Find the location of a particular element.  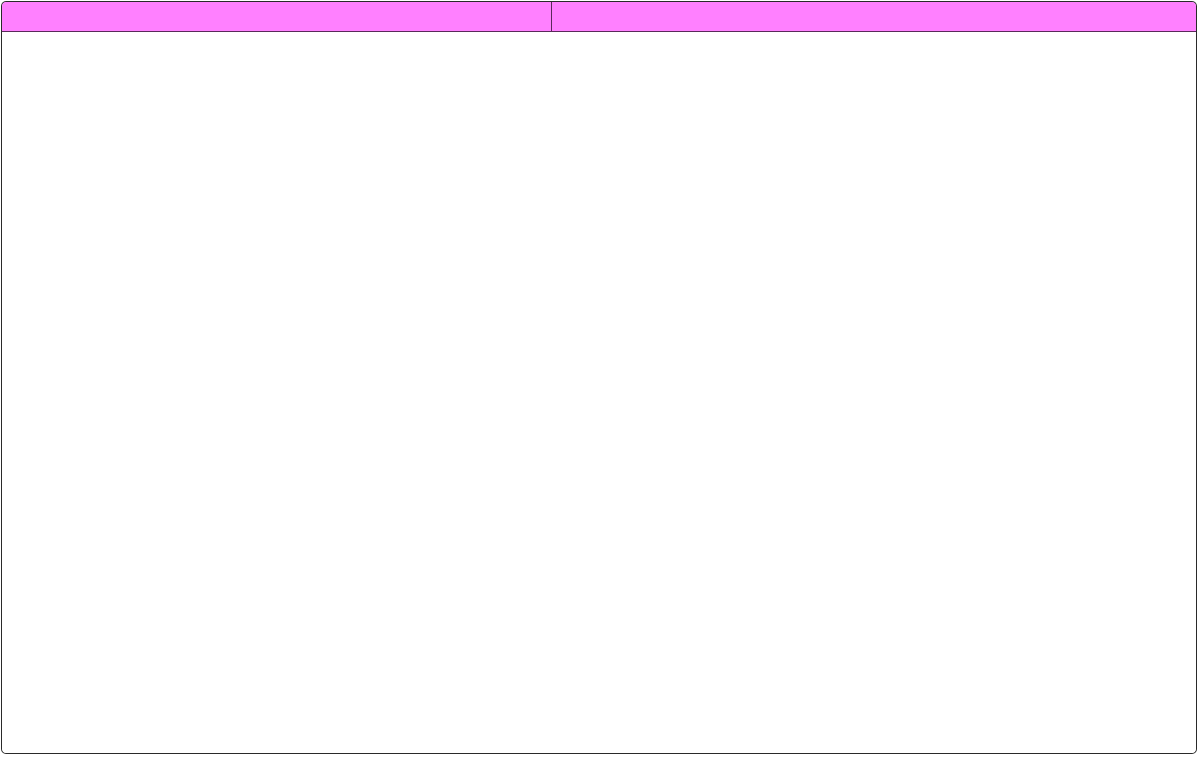

tab-left is located at coordinates (277, 16).